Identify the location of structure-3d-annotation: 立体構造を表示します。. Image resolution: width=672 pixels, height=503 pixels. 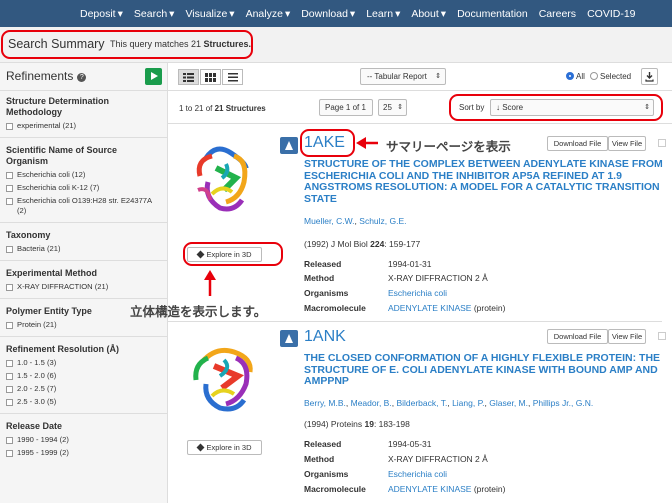
(198, 312).